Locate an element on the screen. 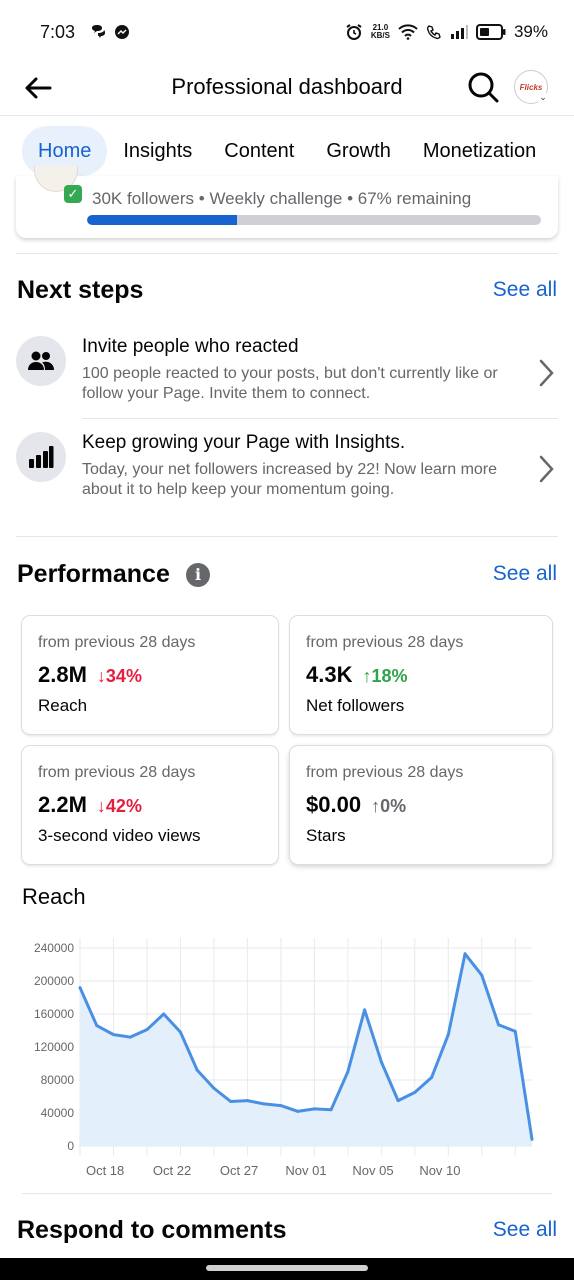  notification-icons is located at coordinates (110, 32).